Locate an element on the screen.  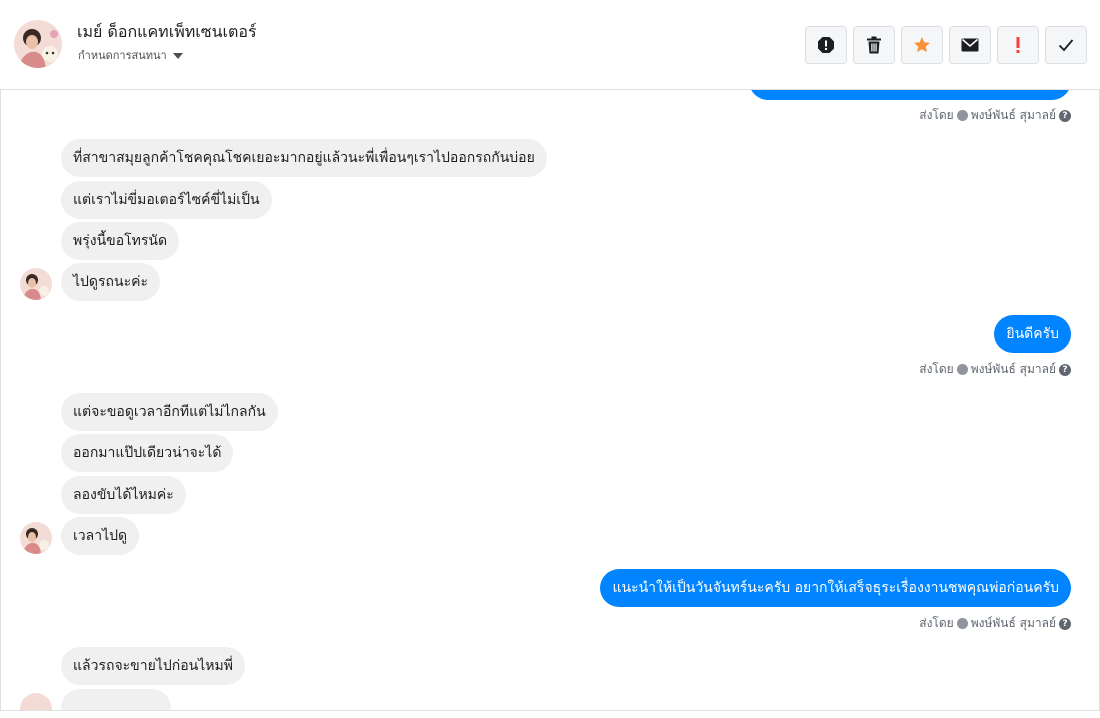
outgoing-message-partial is located at coordinates (910, 95).